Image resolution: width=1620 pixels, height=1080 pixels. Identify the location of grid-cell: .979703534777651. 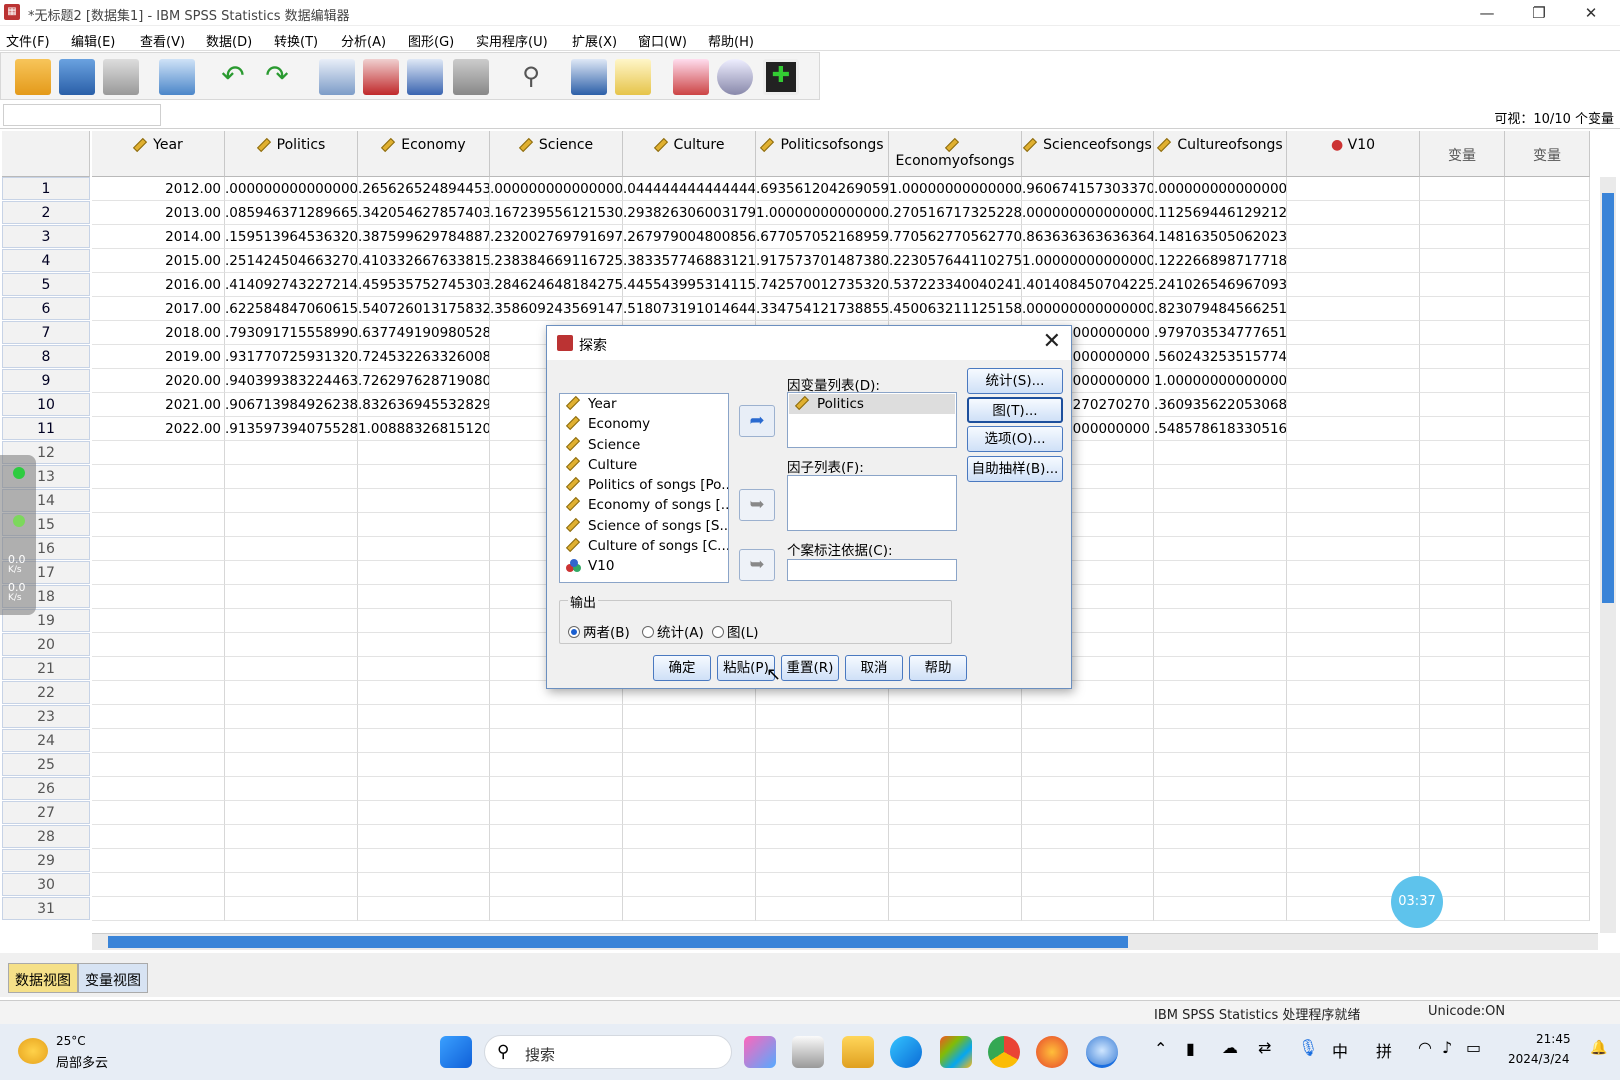
(1220, 333).